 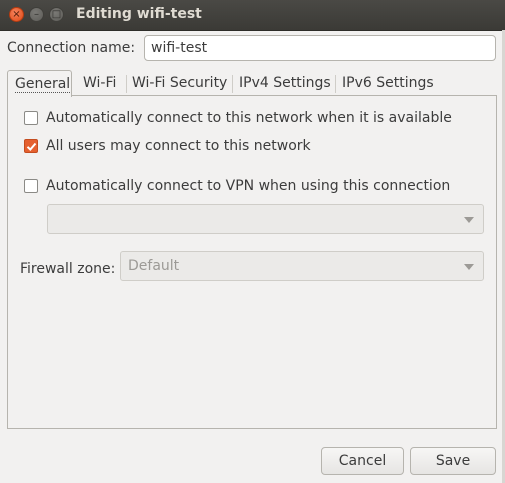 I want to click on checkmark-icon, so click(x=31, y=146).